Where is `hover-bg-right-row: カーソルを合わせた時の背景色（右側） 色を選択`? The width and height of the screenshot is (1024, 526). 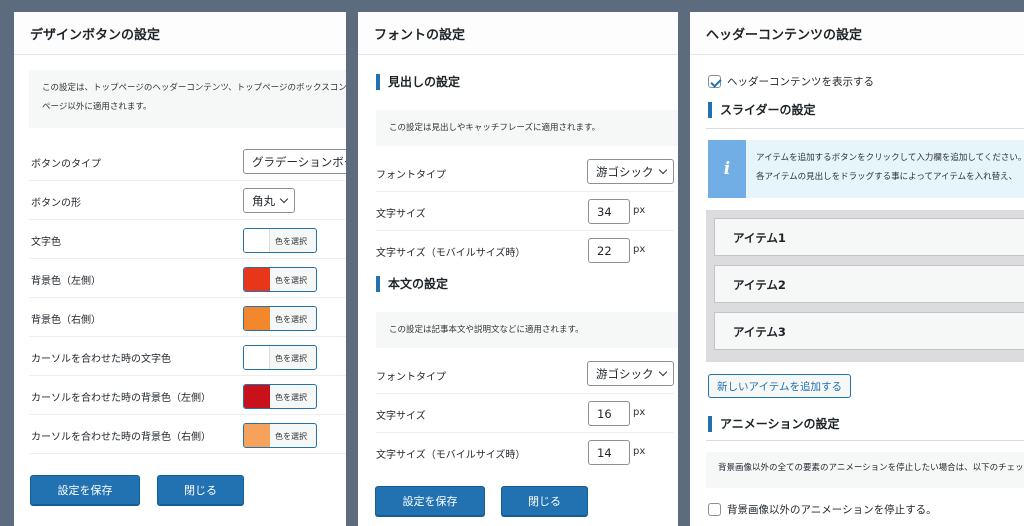 hover-bg-right-row: カーソルを合わせた時の背景色（右側） 色を選択 is located at coordinates (187, 434).